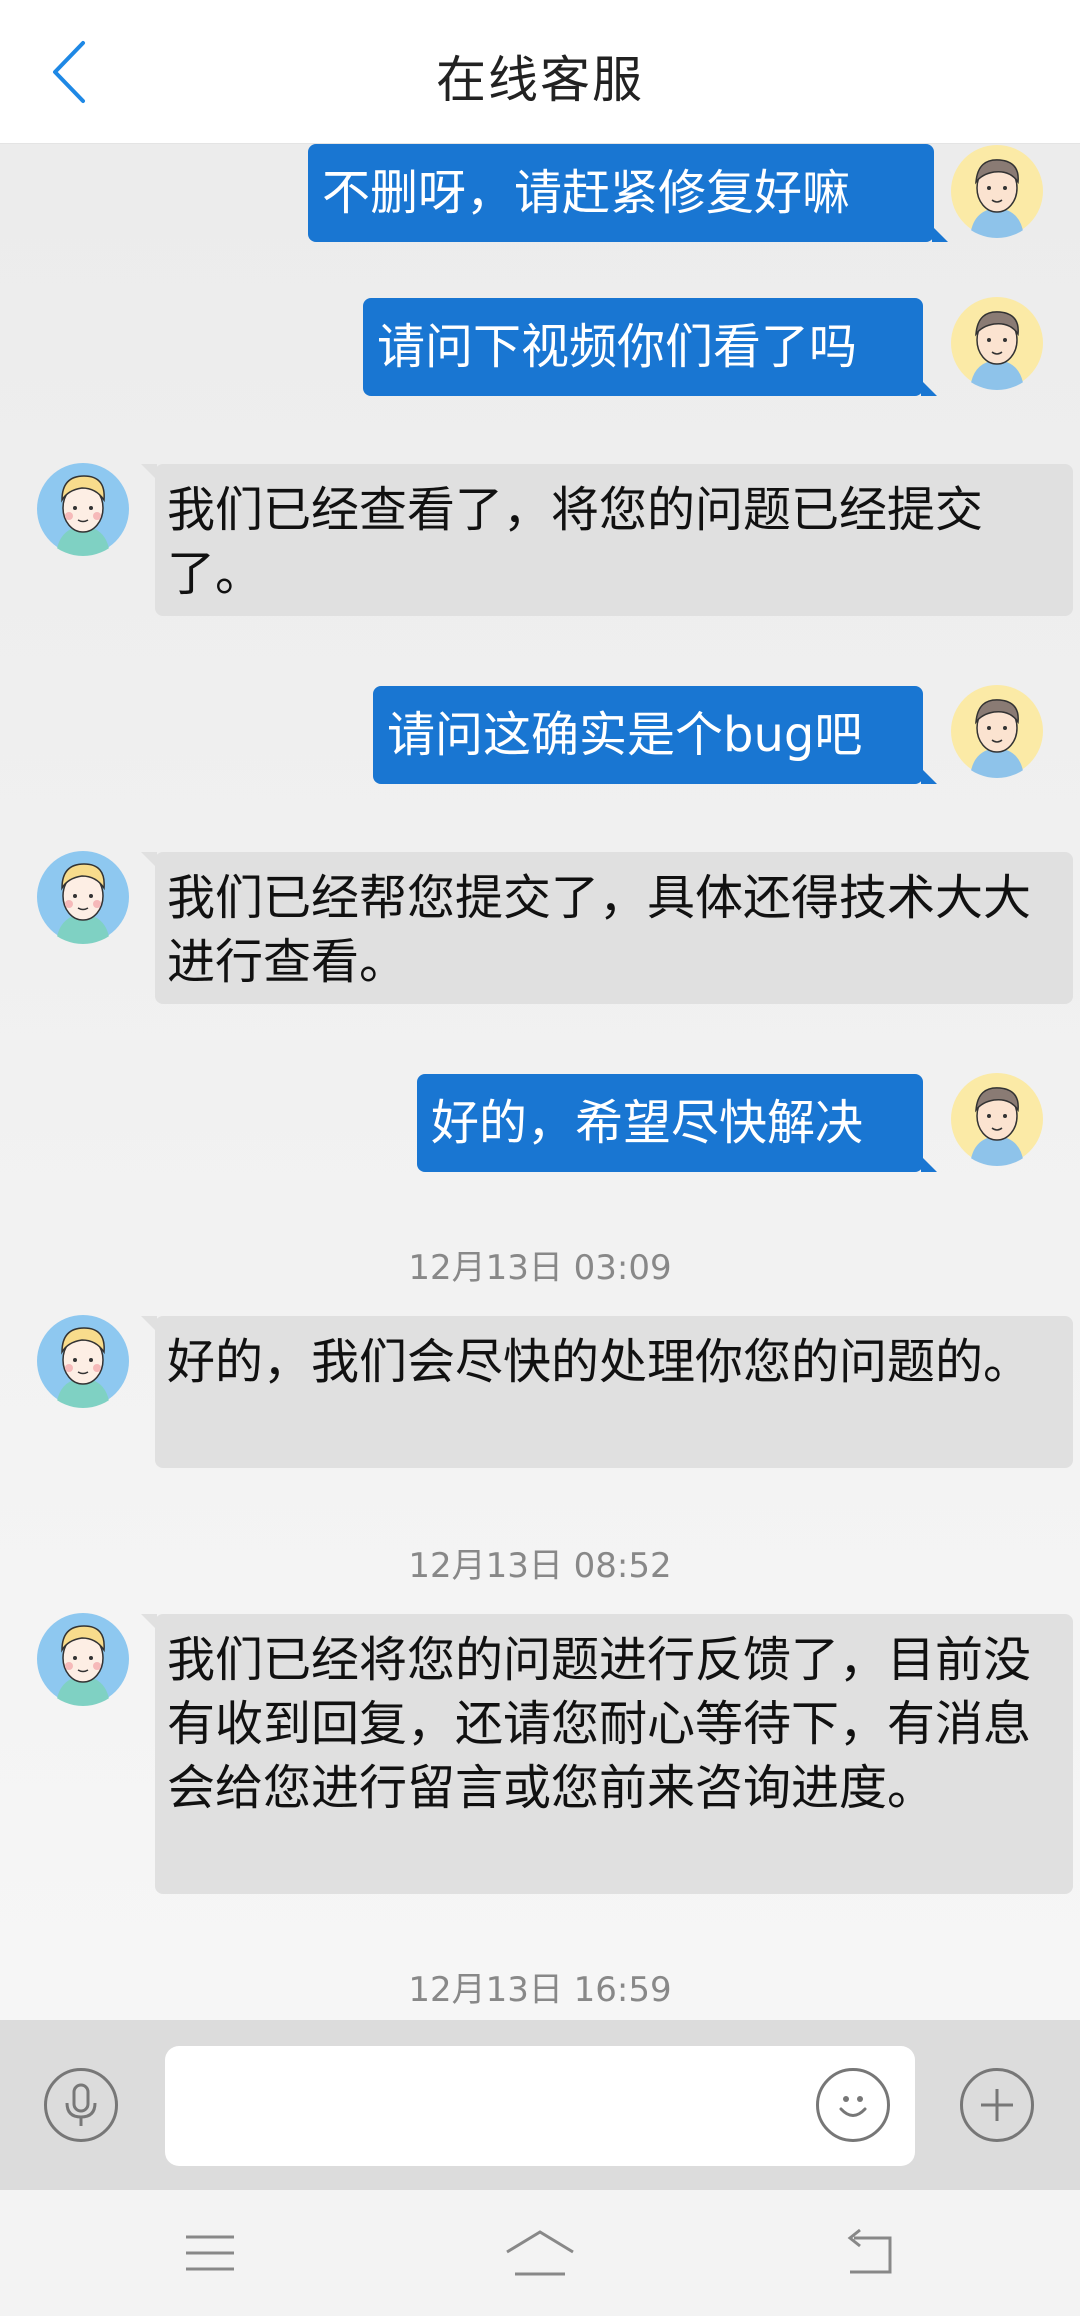 The height and width of the screenshot is (2316, 1080). What do you see at coordinates (540, 80) in the screenshot?
I see `page-title: 在线客服` at bounding box center [540, 80].